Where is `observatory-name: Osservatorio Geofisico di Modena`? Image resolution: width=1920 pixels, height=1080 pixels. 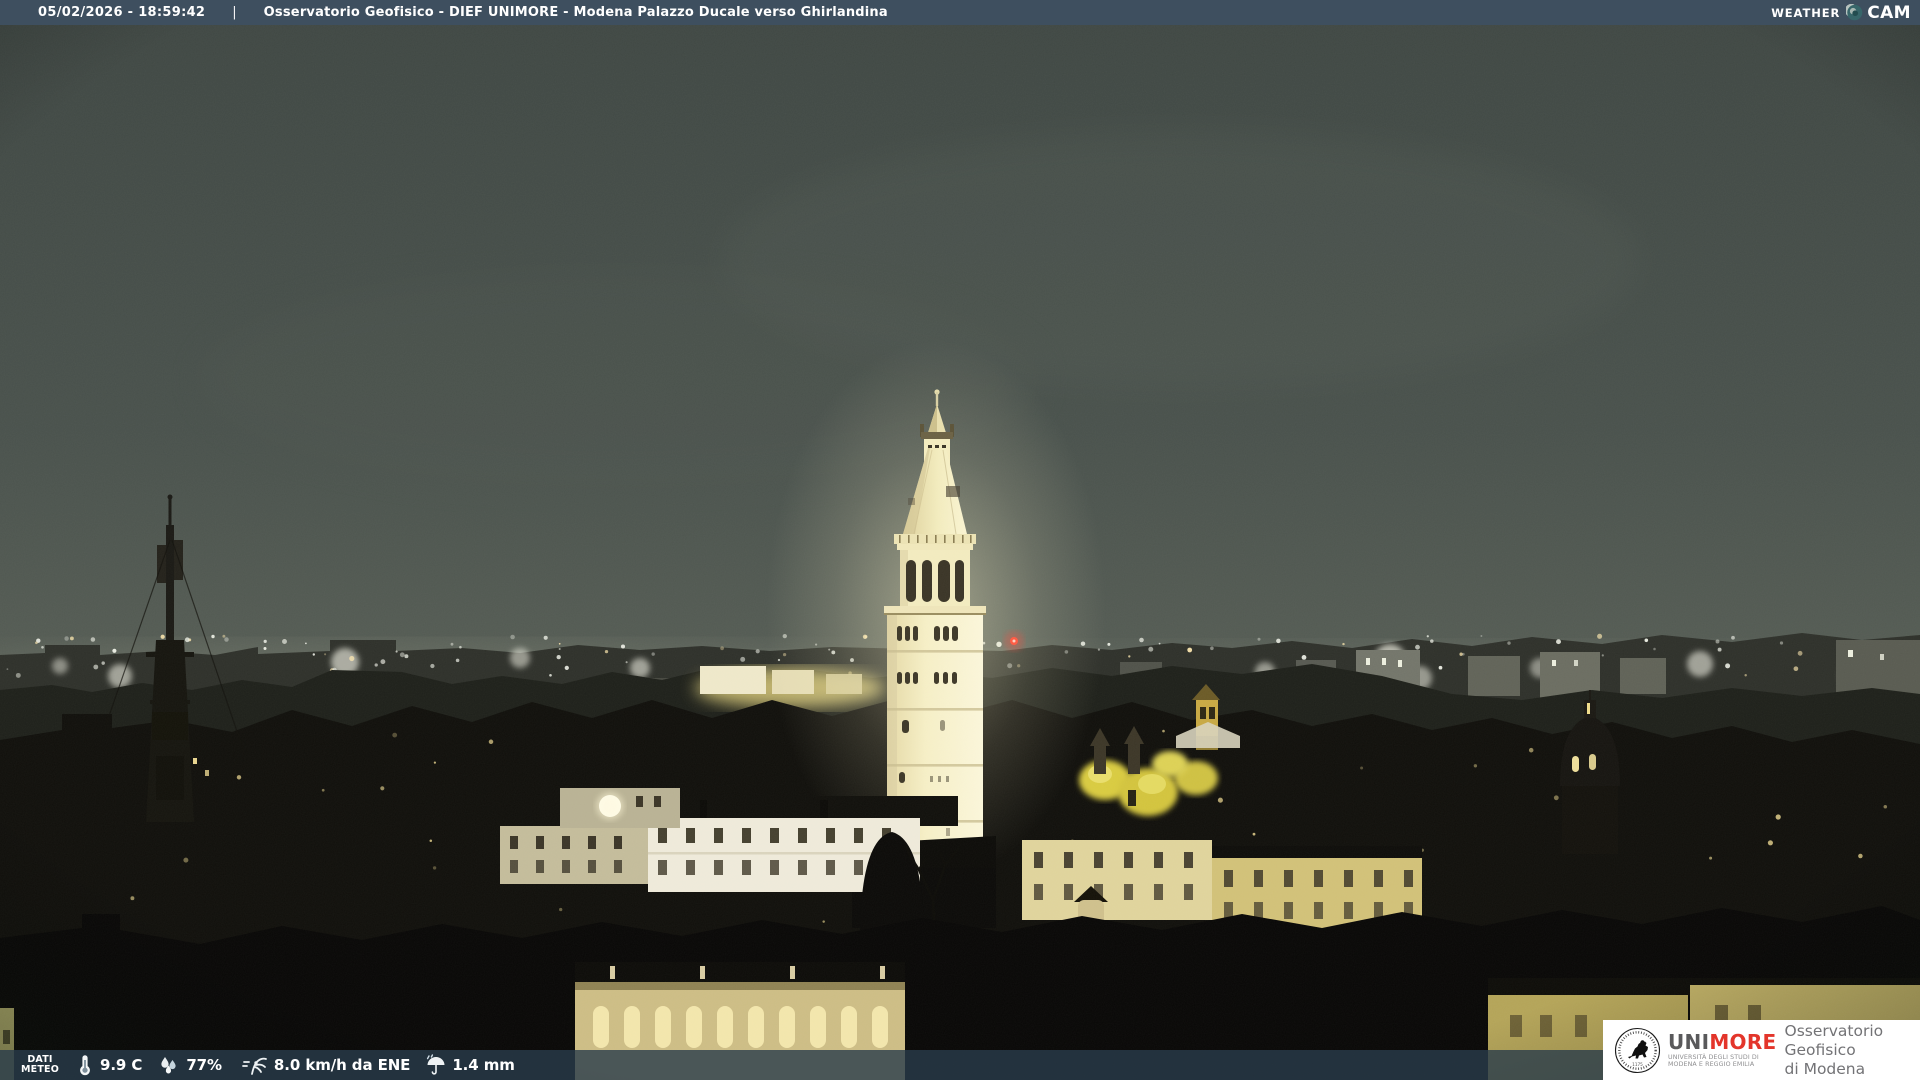 observatory-name: Osservatorio Geofisico di Modena is located at coordinates (1834, 1049).